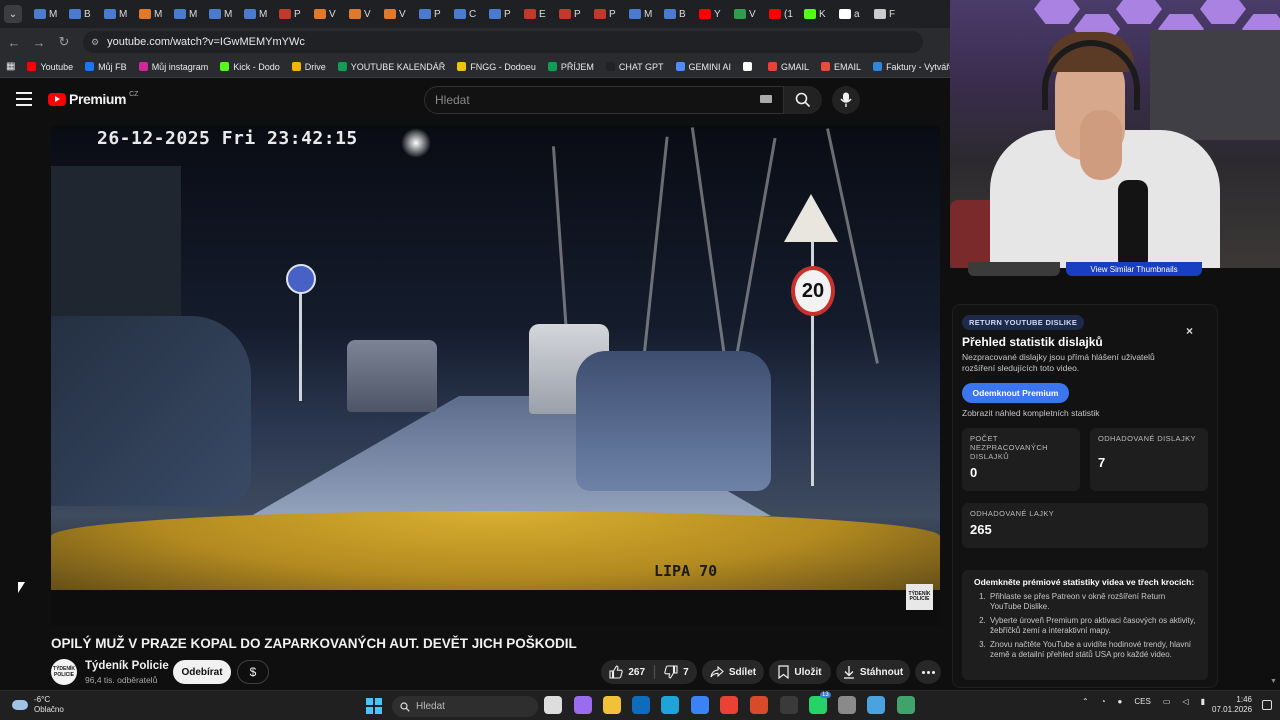 The height and width of the screenshot is (720, 1280). What do you see at coordinates (496, 67) in the screenshot?
I see `bookmark-item: FNGG - Dodoeu` at bounding box center [496, 67].